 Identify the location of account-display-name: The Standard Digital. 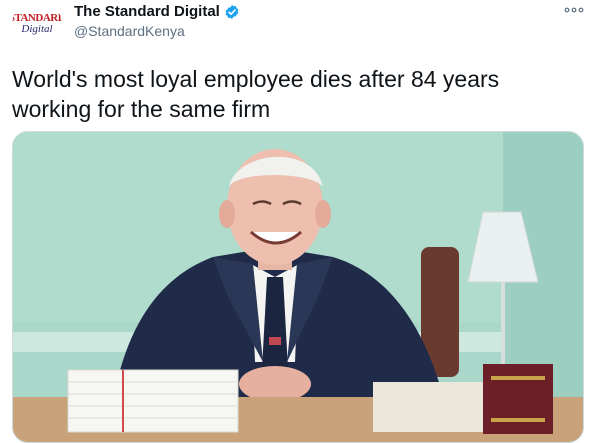
(147, 11).